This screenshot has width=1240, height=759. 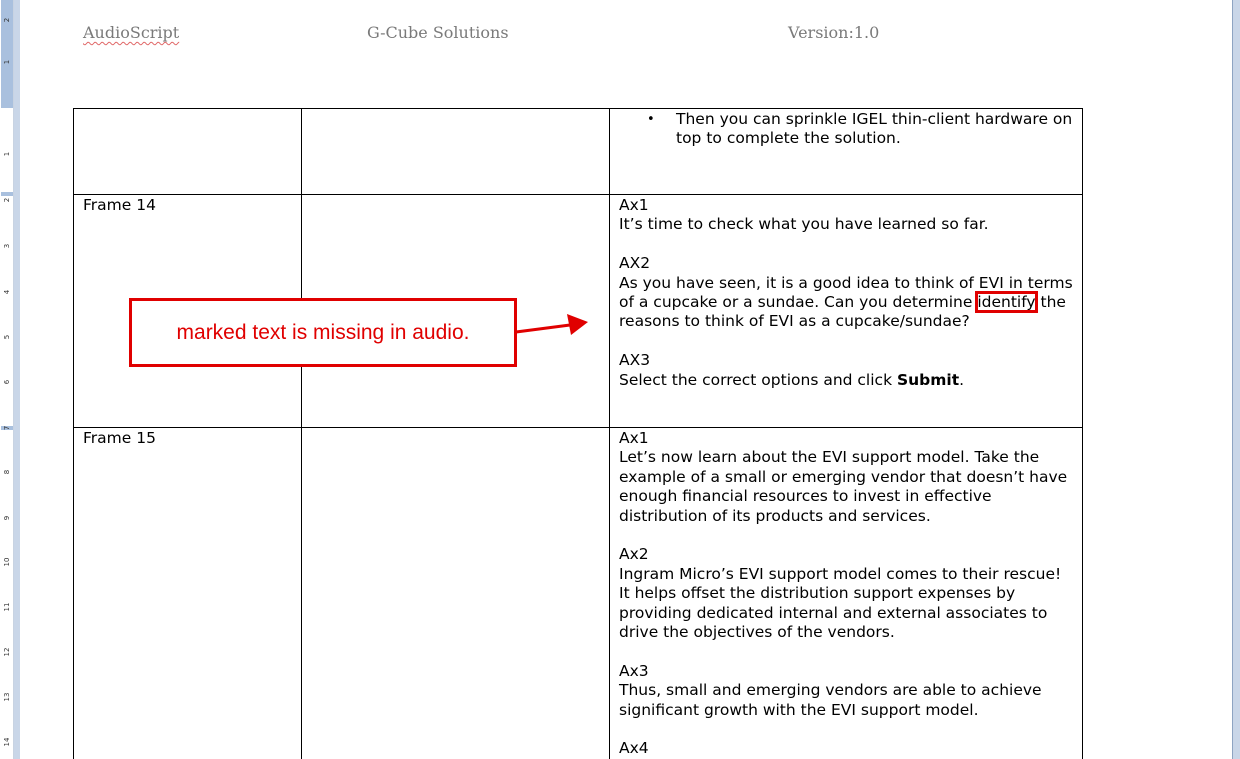 I want to click on audio-label: Ax2, so click(x=634, y=554).